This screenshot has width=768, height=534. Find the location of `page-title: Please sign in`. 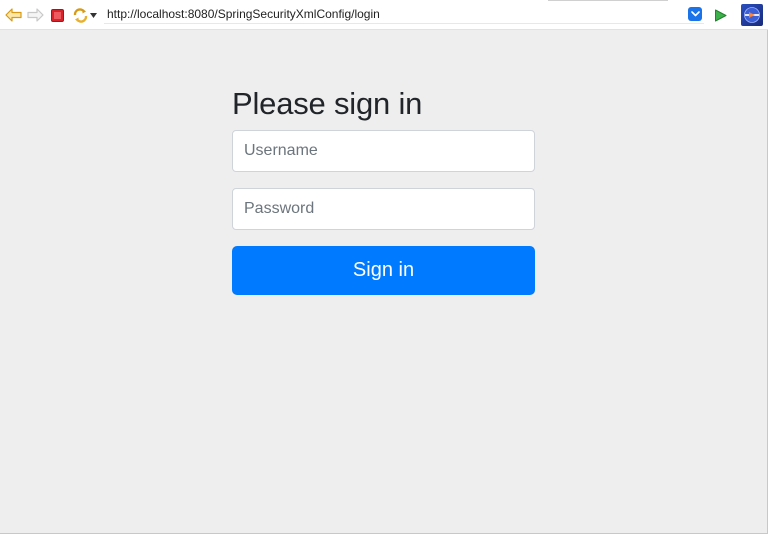

page-title: Please sign in is located at coordinates (327, 103).